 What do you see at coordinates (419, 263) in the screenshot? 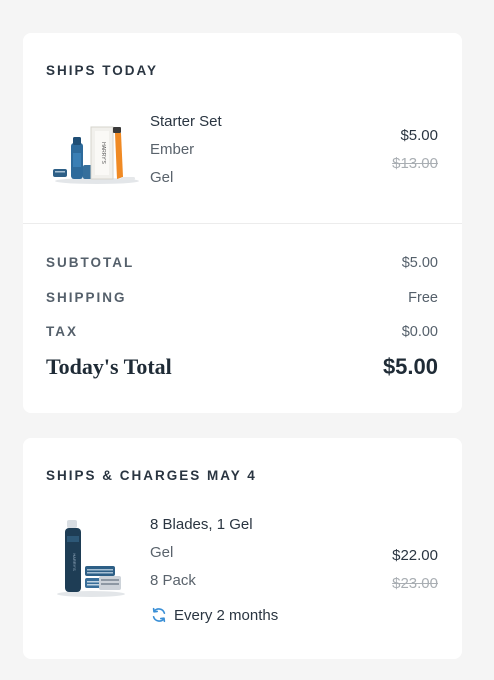
I see `subtotal-value: $5.00` at bounding box center [419, 263].